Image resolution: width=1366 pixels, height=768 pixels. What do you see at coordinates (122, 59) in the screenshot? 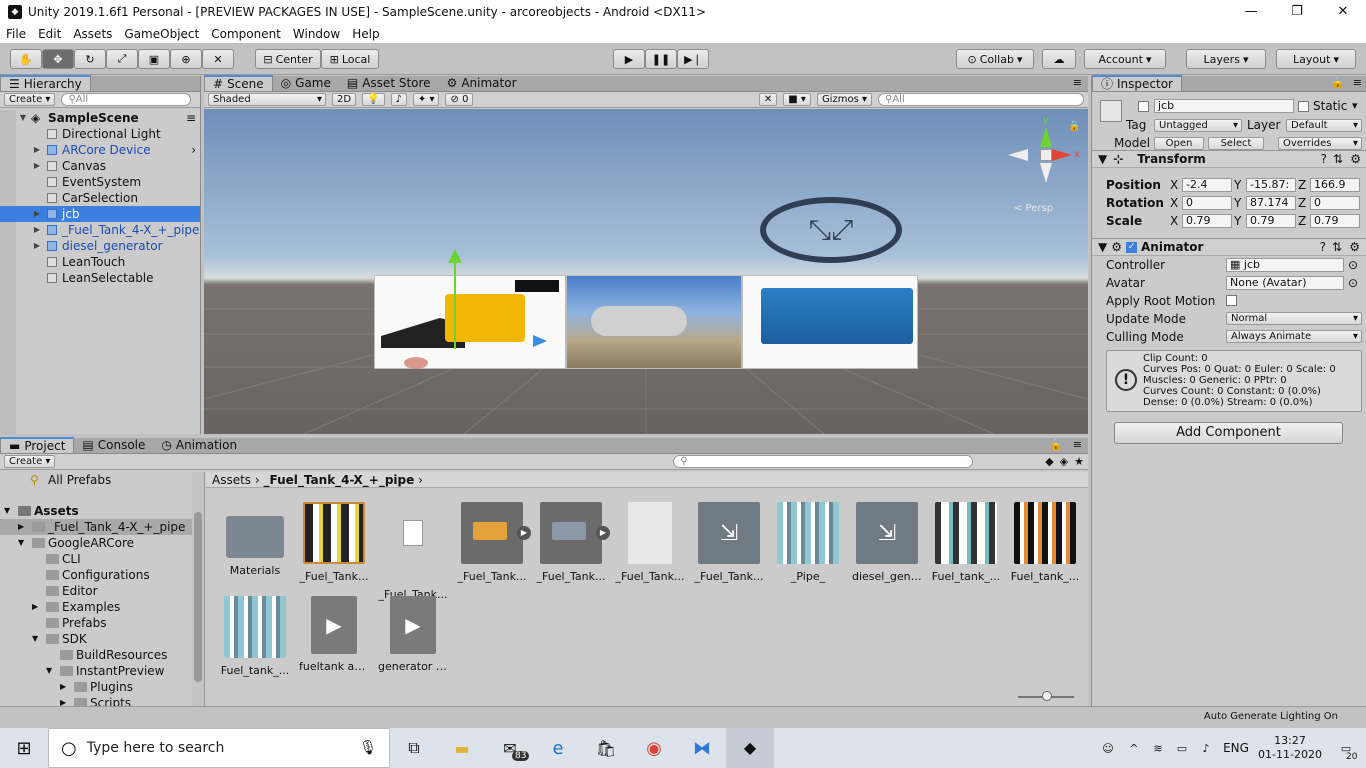
I see `scale-tool-icon: ⤢` at bounding box center [122, 59].